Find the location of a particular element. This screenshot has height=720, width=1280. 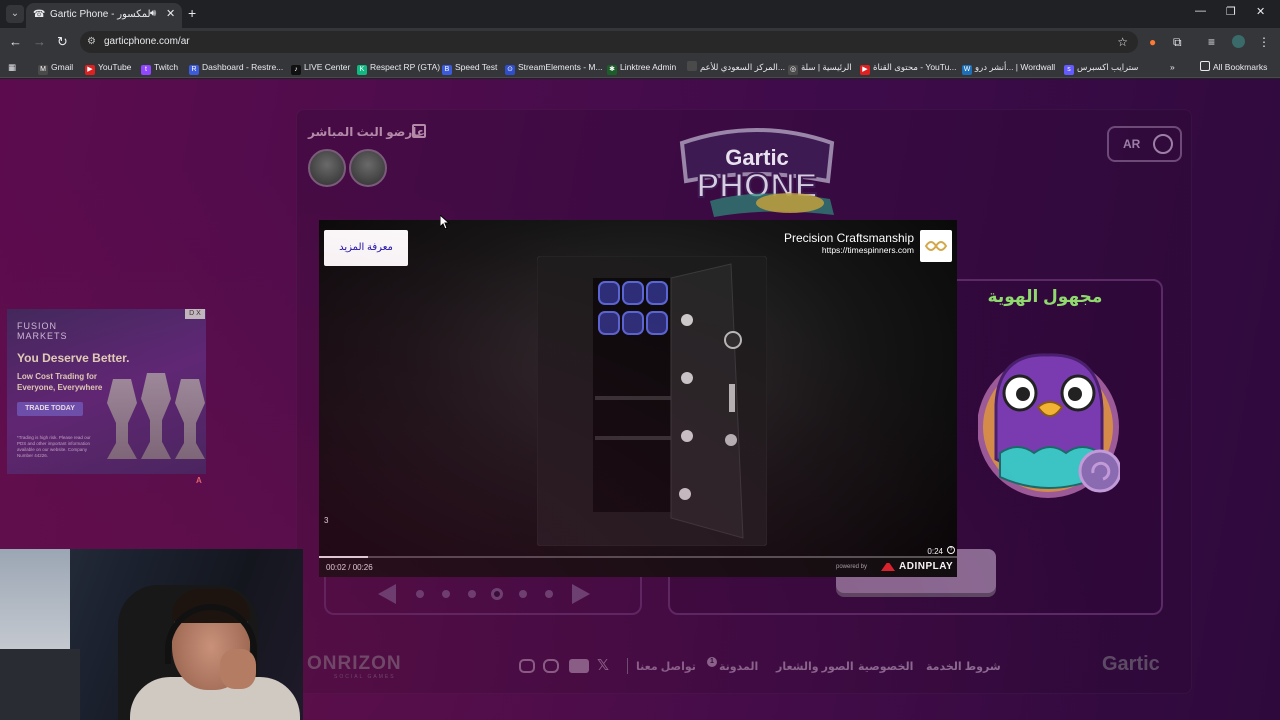

instagram-icon is located at coordinates (527, 666).